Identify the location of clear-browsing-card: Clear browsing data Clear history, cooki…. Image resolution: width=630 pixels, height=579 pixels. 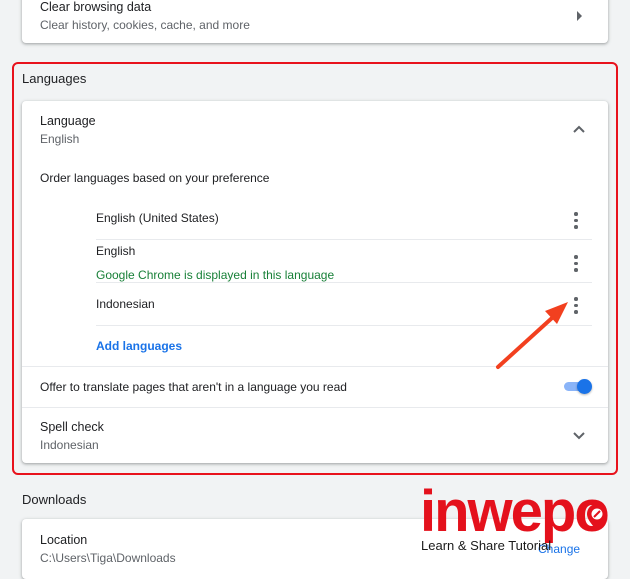
(315, 21).